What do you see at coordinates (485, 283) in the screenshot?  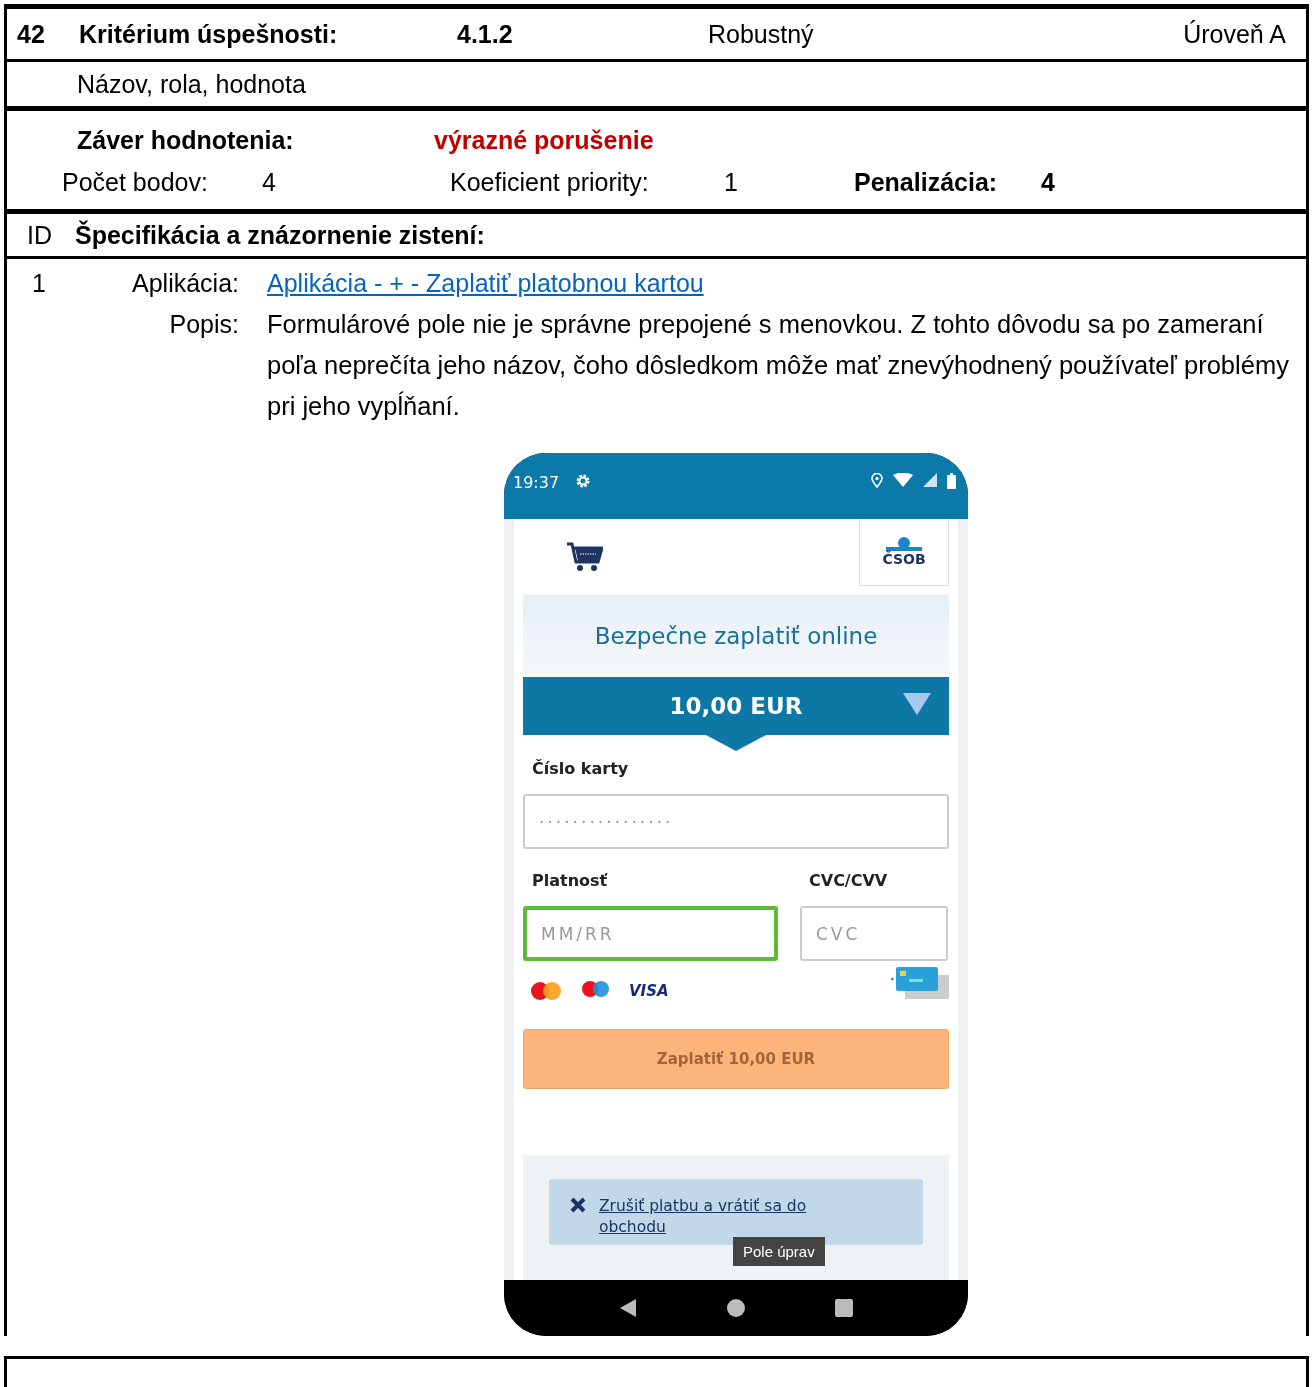 I see `app-link: Aplikácia - + - Zaplatiť platobnou kartou` at bounding box center [485, 283].